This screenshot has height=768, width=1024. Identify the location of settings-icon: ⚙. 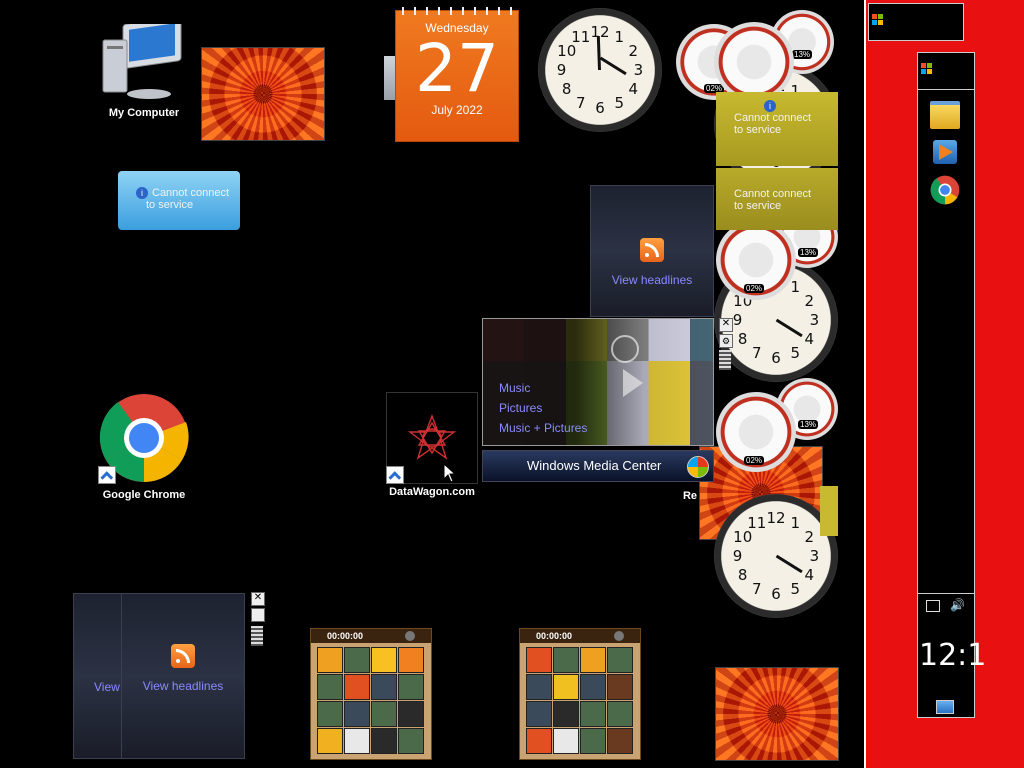
(726, 341).